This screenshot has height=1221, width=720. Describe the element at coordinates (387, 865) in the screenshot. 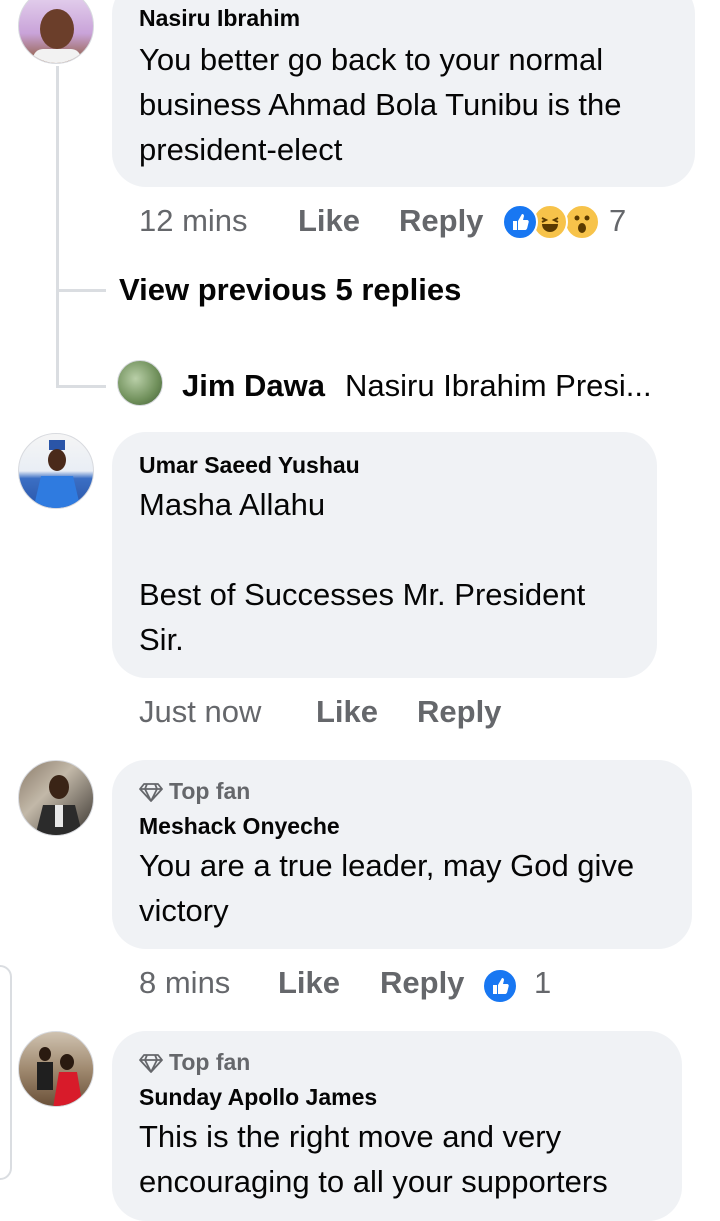

I see `comment-text-line: You are a true leader, may God give` at that location.